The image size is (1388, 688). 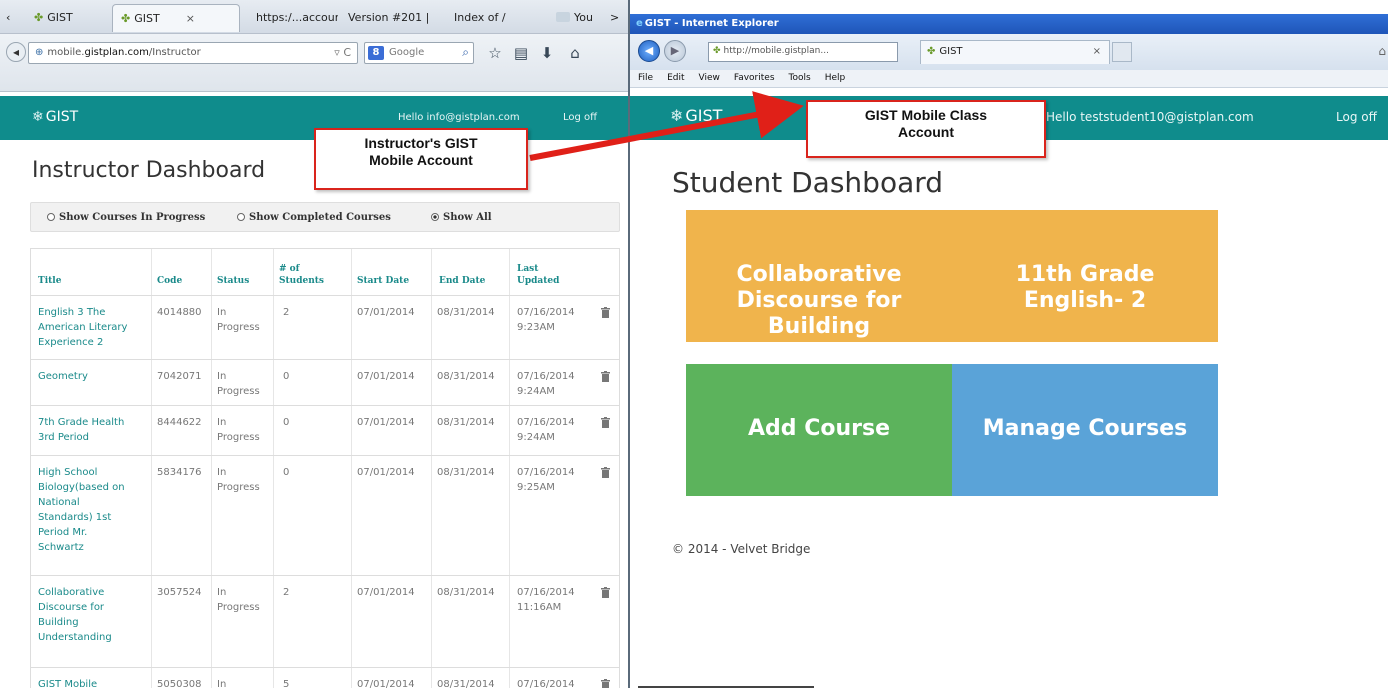 I want to click on annotation-arrow, so click(x=666, y=126).